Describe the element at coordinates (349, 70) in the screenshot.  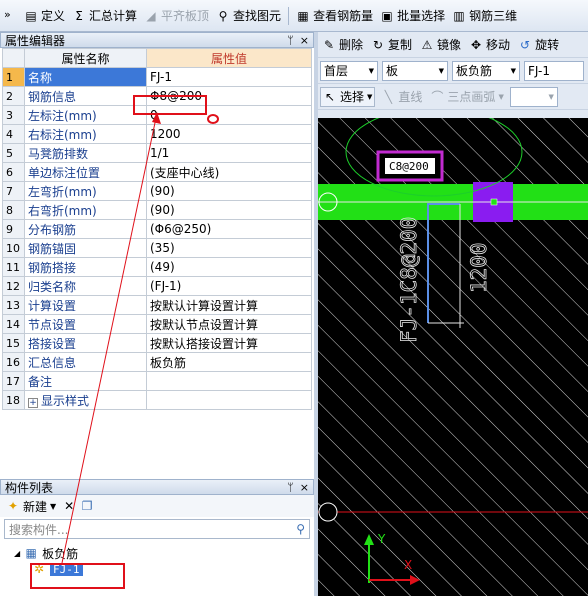
I see `floor-select: 首层 ▼` at that location.